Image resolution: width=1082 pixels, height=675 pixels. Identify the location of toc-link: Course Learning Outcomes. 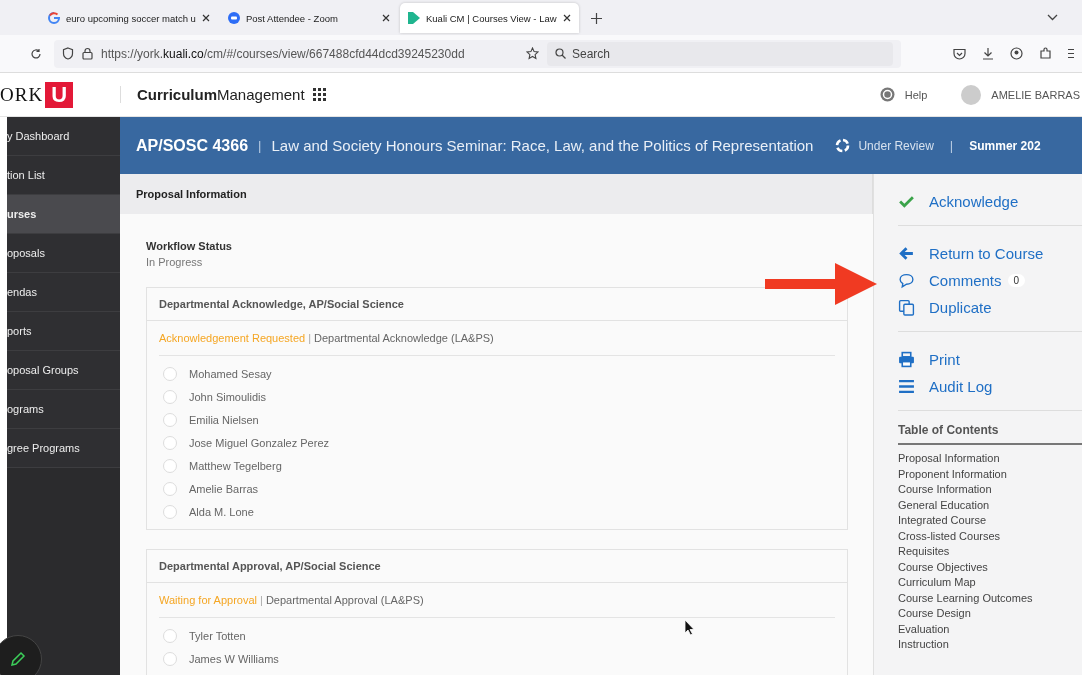
(990, 598).